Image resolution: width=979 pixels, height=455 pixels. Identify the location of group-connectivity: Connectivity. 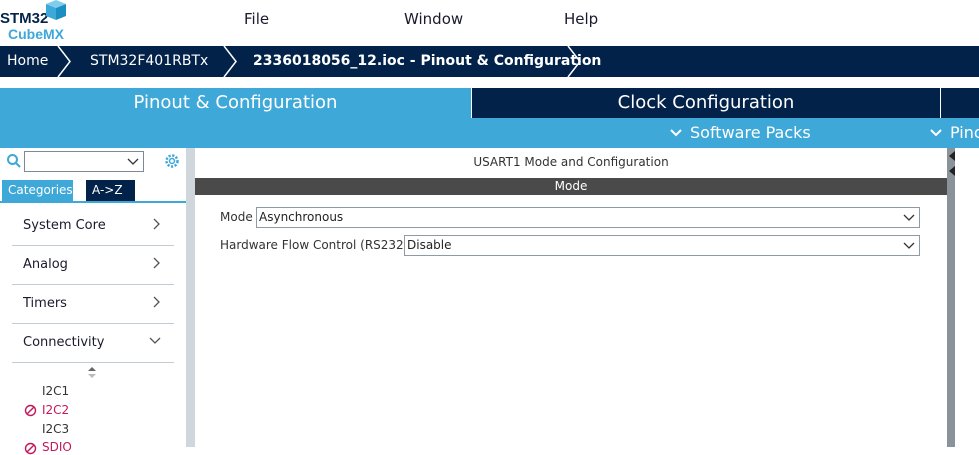
(93, 343).